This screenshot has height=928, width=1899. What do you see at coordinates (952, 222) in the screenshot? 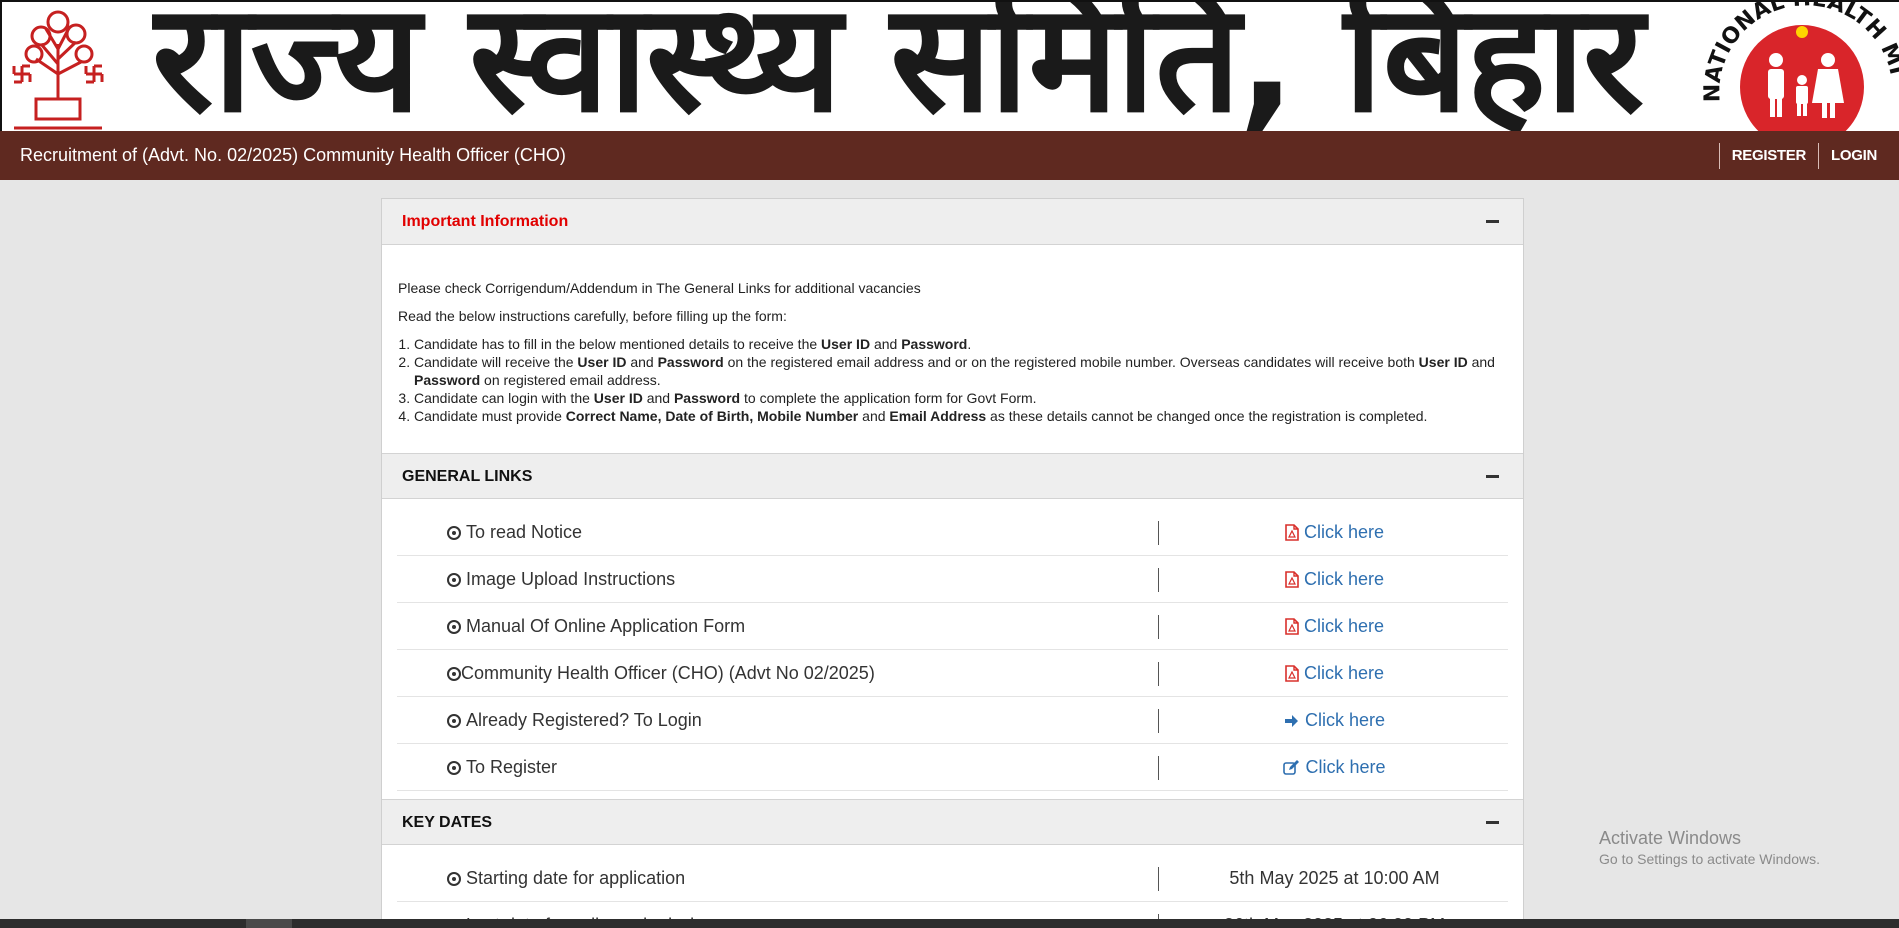
I see `important-info-header: Important Information` at bounding box center [952, 222].